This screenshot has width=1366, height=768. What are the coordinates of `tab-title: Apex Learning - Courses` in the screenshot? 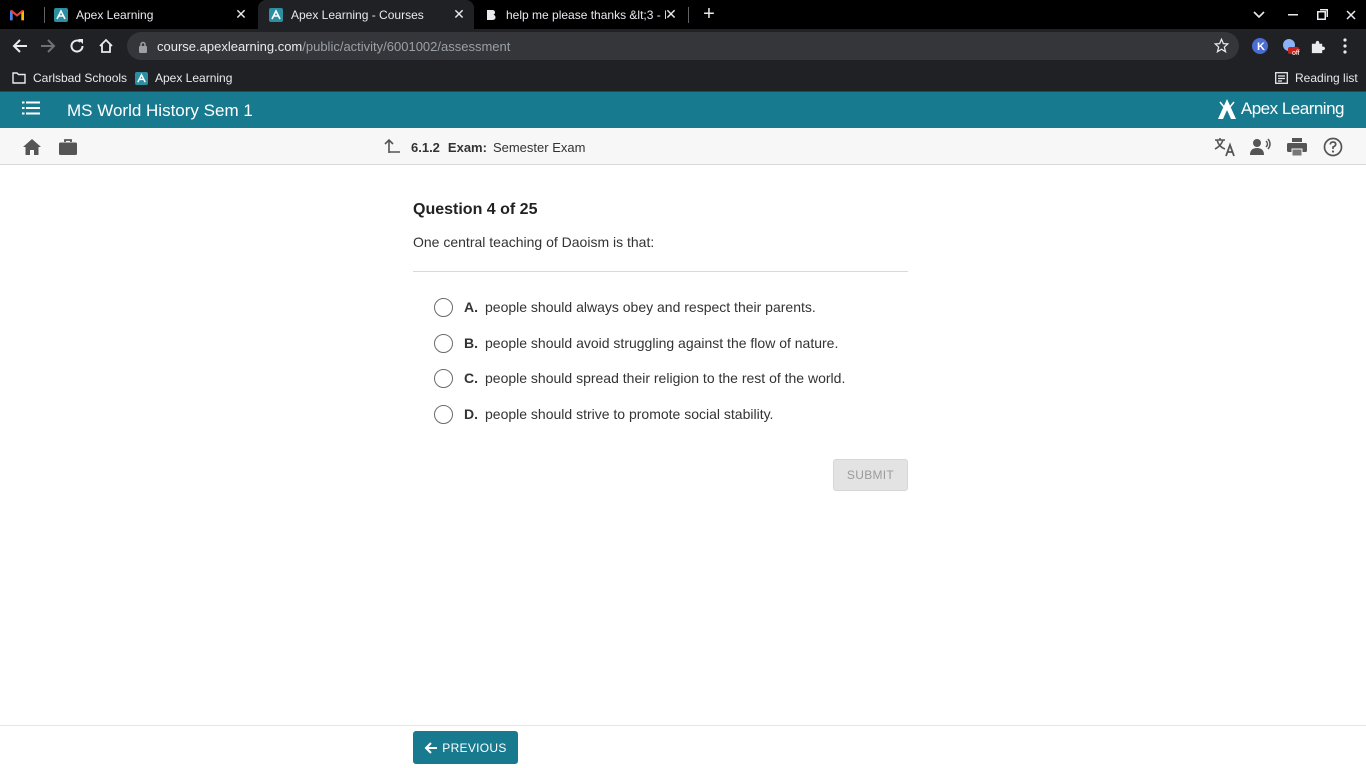 It's located at (357, 14).